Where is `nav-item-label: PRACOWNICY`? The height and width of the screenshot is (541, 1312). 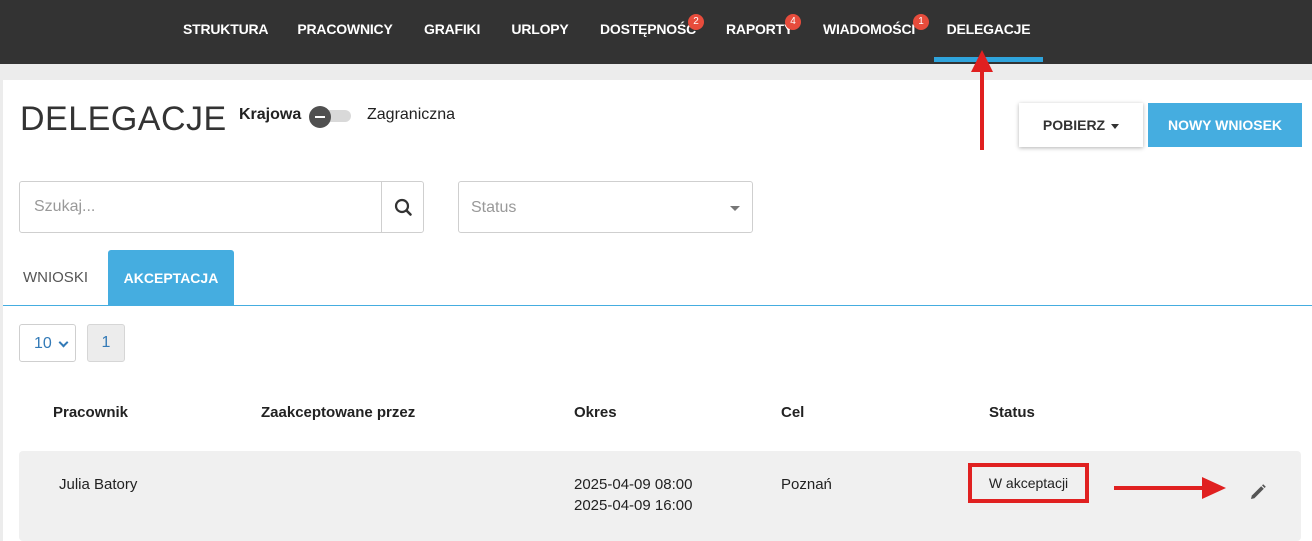
nav-item-label: PRACOWNICY is located at coordinates (345, 29).